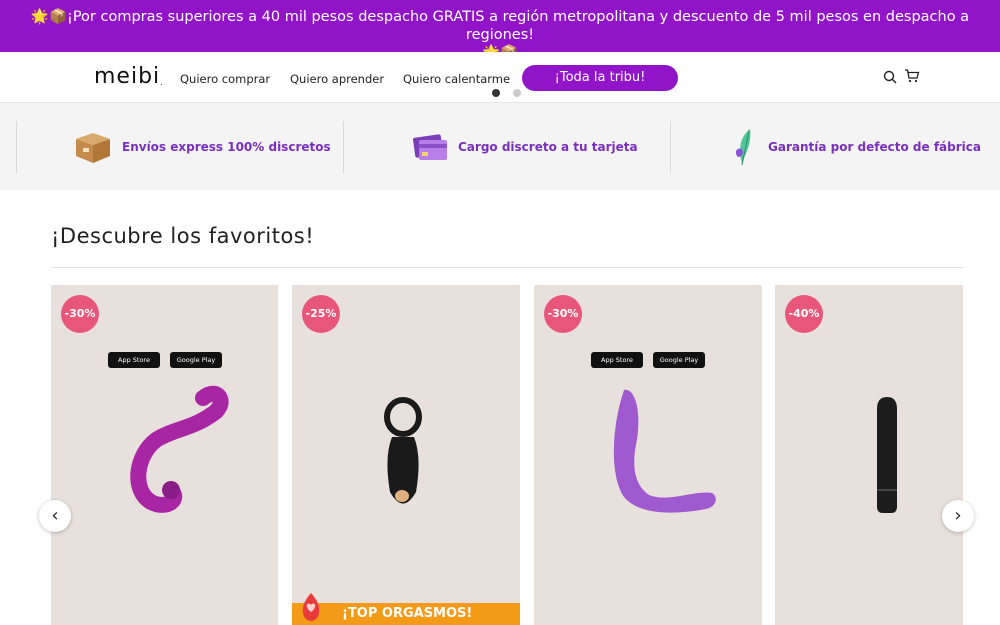 This screenshot has width=1000, height=625. Describe the element at coordinates (874, 147) in the screenshot. I see `feature-label: Garantía por defecto de fábrica` at that location.